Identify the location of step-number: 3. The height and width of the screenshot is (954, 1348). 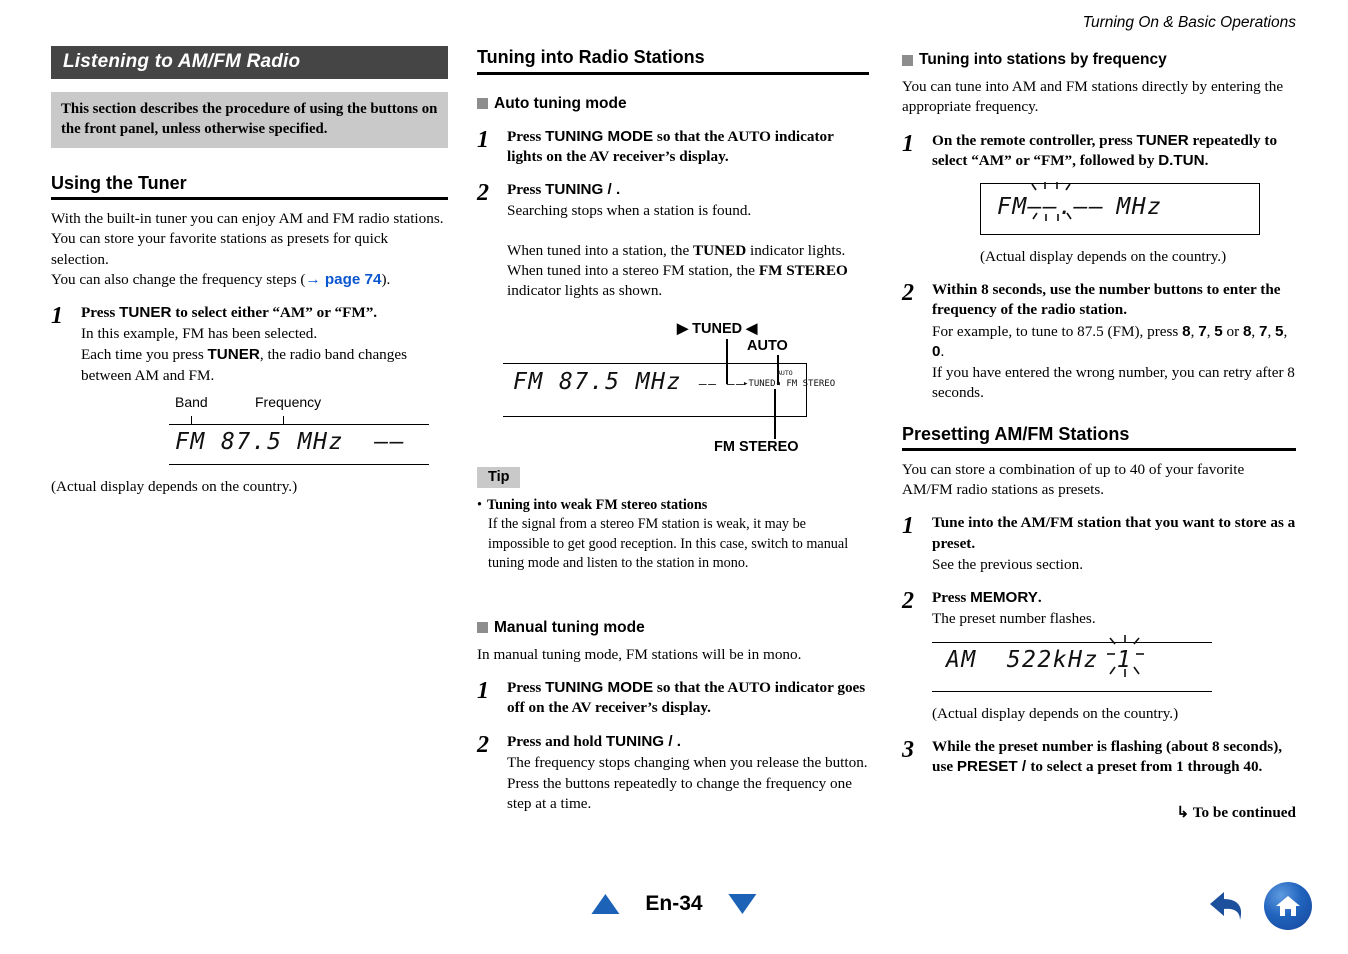
(908, 749).